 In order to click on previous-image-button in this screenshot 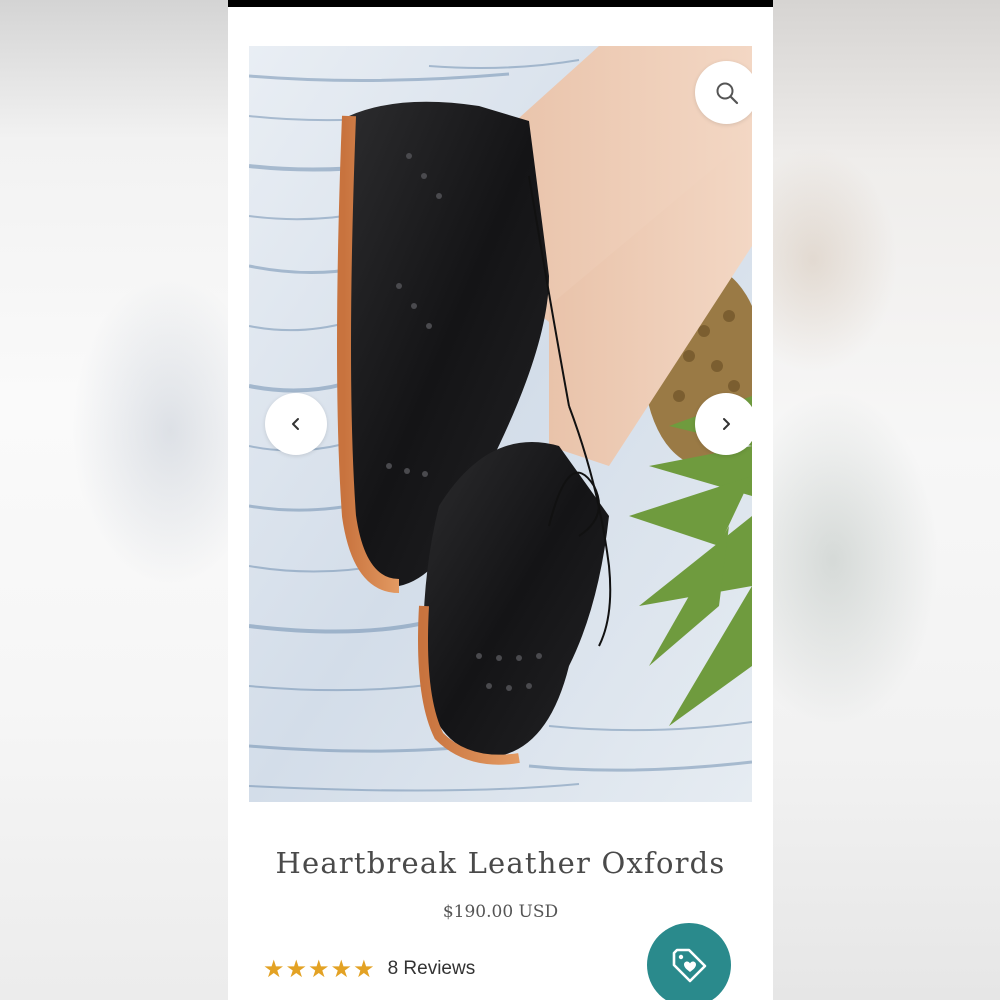, I will do `click(296, 424)`.